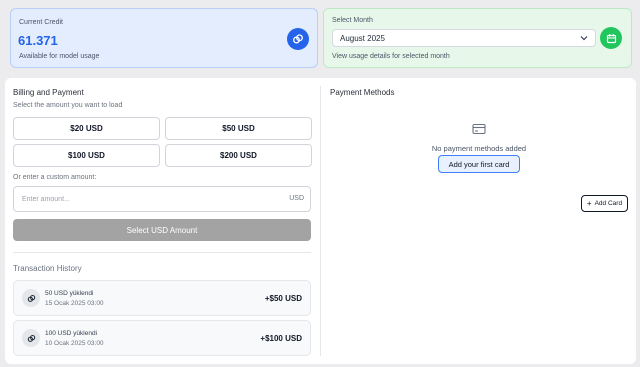 The height and width of the screenshot is (367, 640). What do you see at coordinates (238, 128) in the screenshot?
I see `amount-50-button: $50 USD` at bounding box center [238, 128].